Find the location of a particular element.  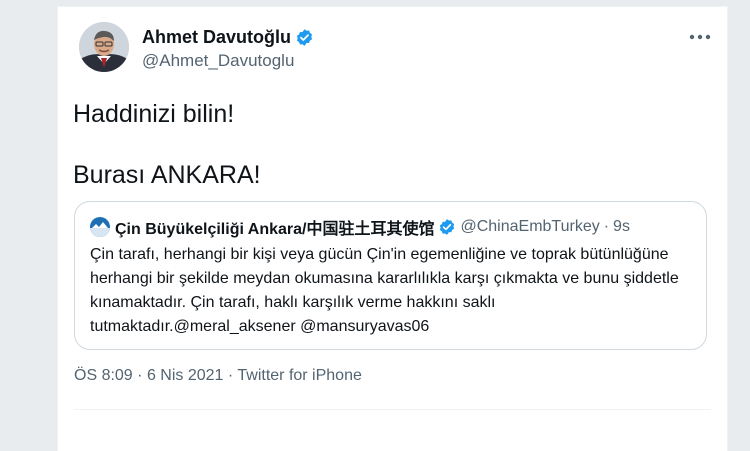

avatar-image is located at coordinates (104, 47).